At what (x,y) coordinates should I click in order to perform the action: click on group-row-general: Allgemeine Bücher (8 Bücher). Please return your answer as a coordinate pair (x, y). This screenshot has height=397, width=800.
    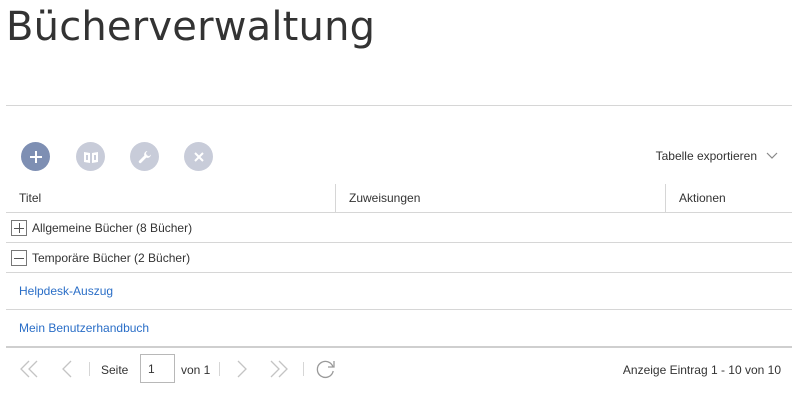
    Looking at the image, I should click on (399, 228).